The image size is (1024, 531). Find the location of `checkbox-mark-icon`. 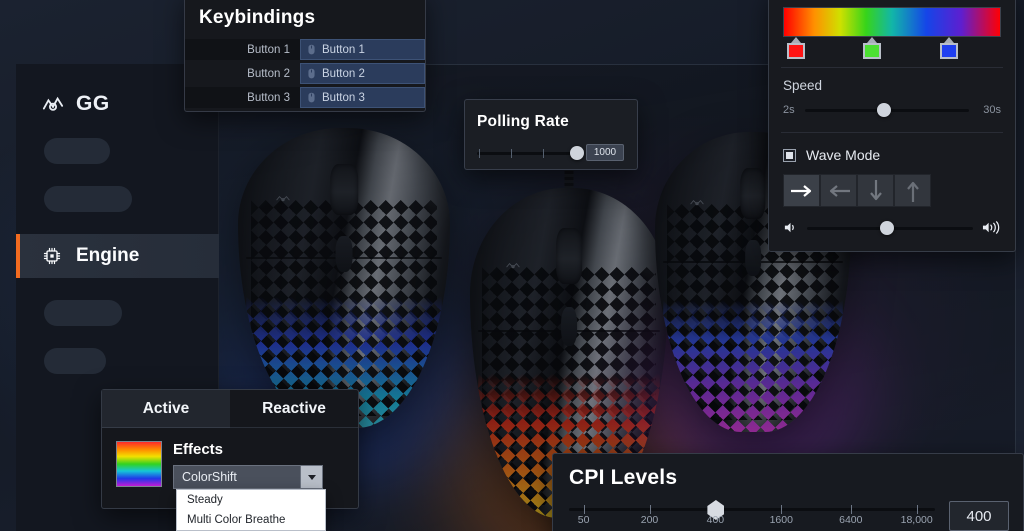

checkbox-mark-icon is located at coordinates (789, 155).